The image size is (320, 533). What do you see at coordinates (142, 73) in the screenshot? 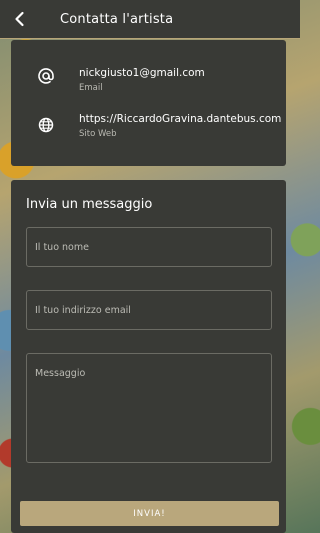
I see `contact-email-value: nickgiusto1@gmail.com` at bounding box center [142, 73].